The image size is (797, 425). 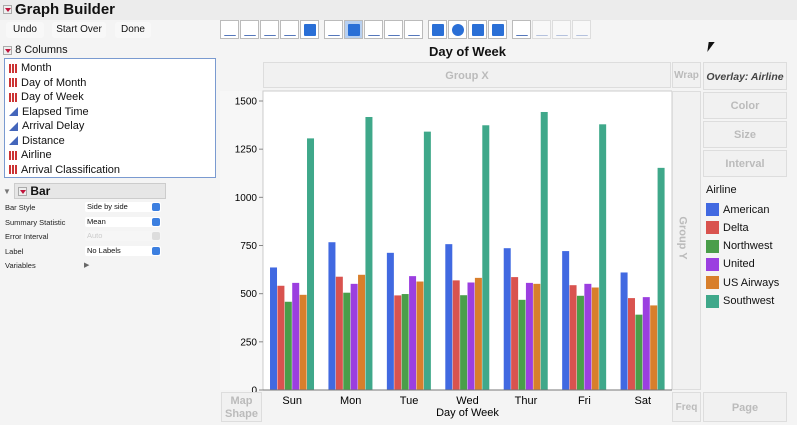 What do you see at coordinates (110, 112) in the screenshot?
I see `column-item: Elapsed Time` at bounding box center [110, 112].